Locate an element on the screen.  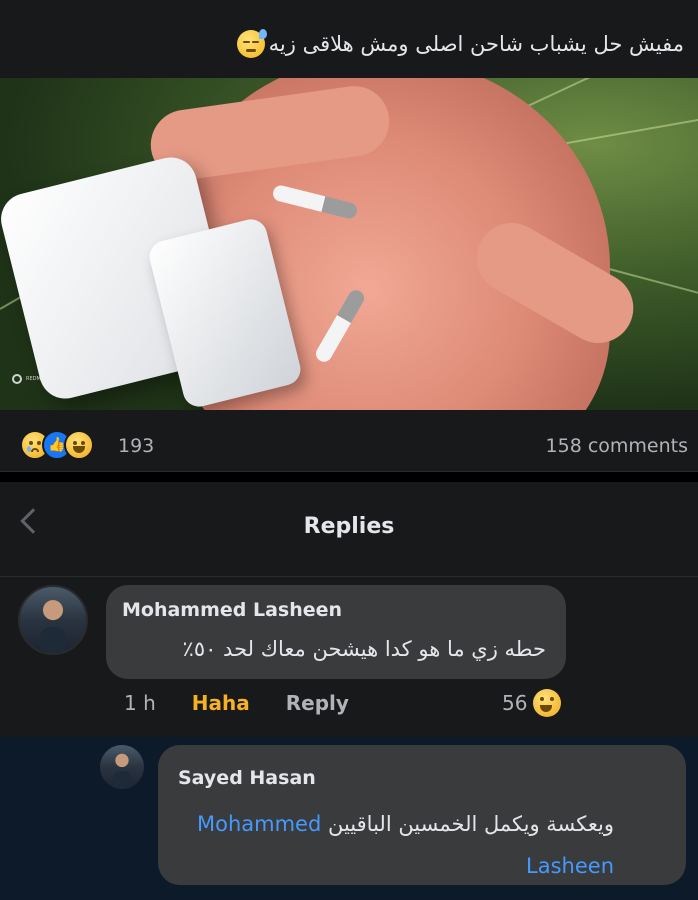
comment-author: Mohammed Lasheen is located at coordinates (232, 610).